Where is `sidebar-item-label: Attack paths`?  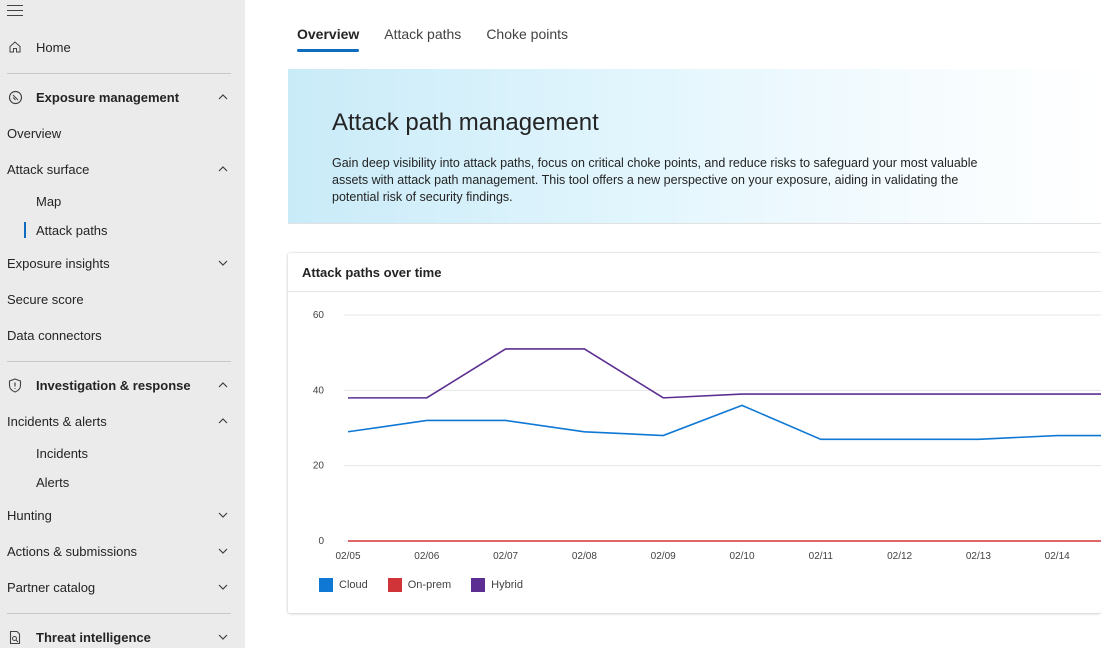 sidebar-item-label: Attack paths is located at coordinates (72, 230).